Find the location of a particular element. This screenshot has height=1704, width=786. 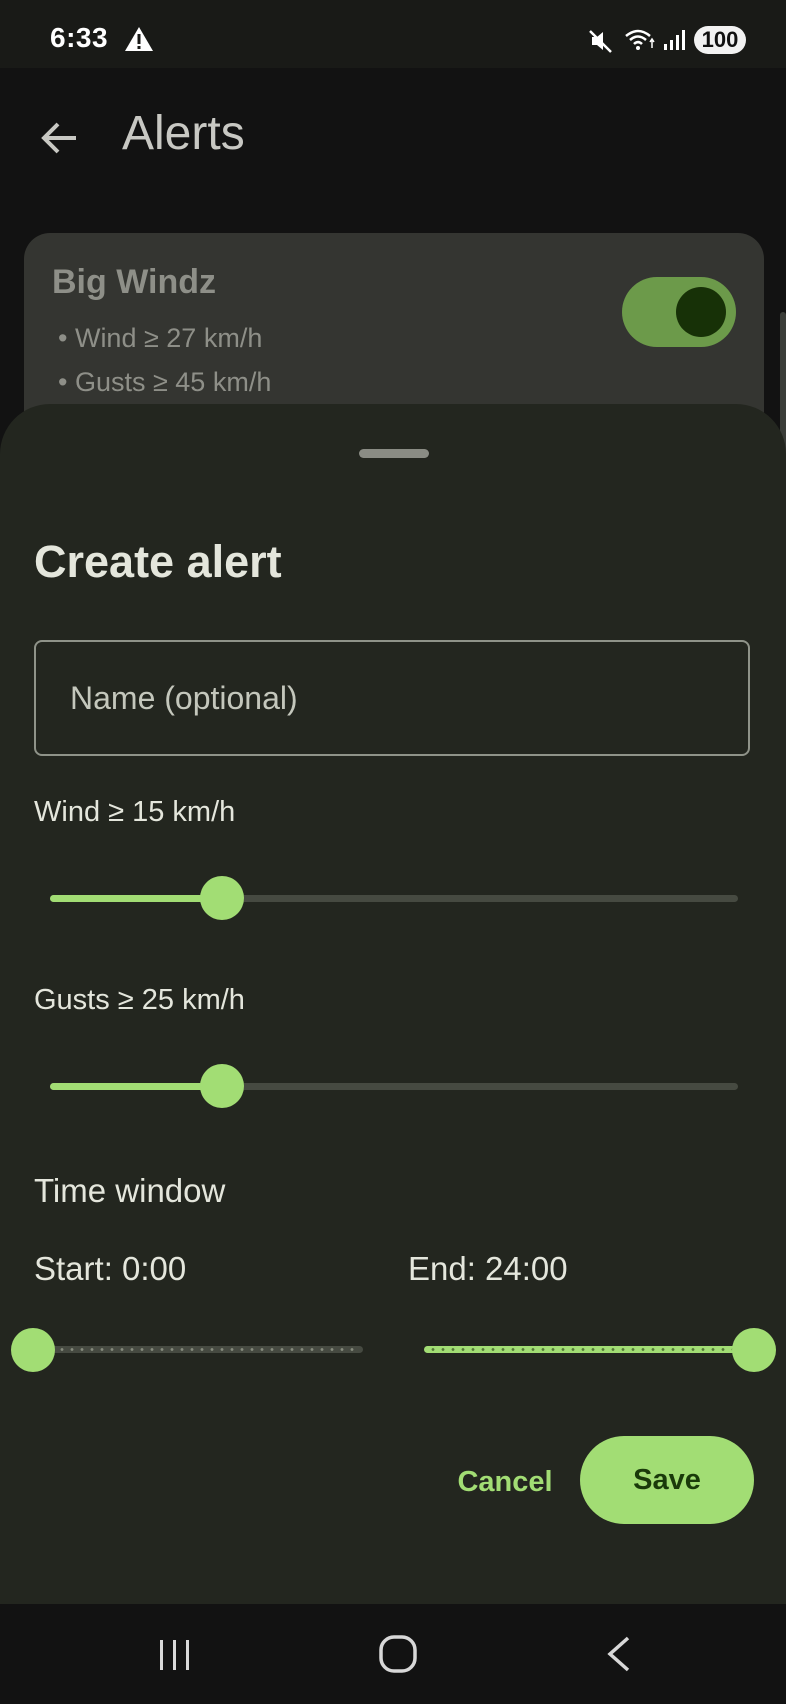

signal-icon is located at coordinates (674, 40).